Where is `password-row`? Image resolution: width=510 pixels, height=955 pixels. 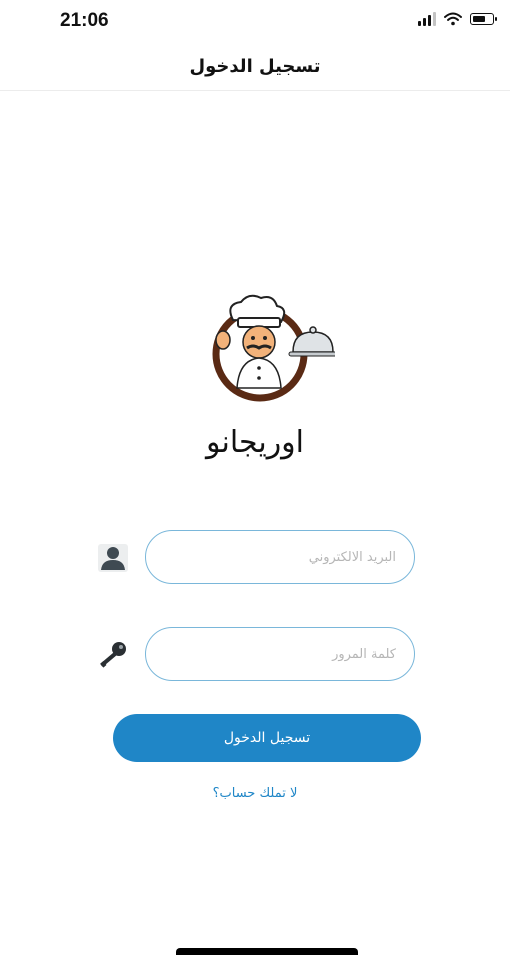 password-row is located at coordinates (260, 655).